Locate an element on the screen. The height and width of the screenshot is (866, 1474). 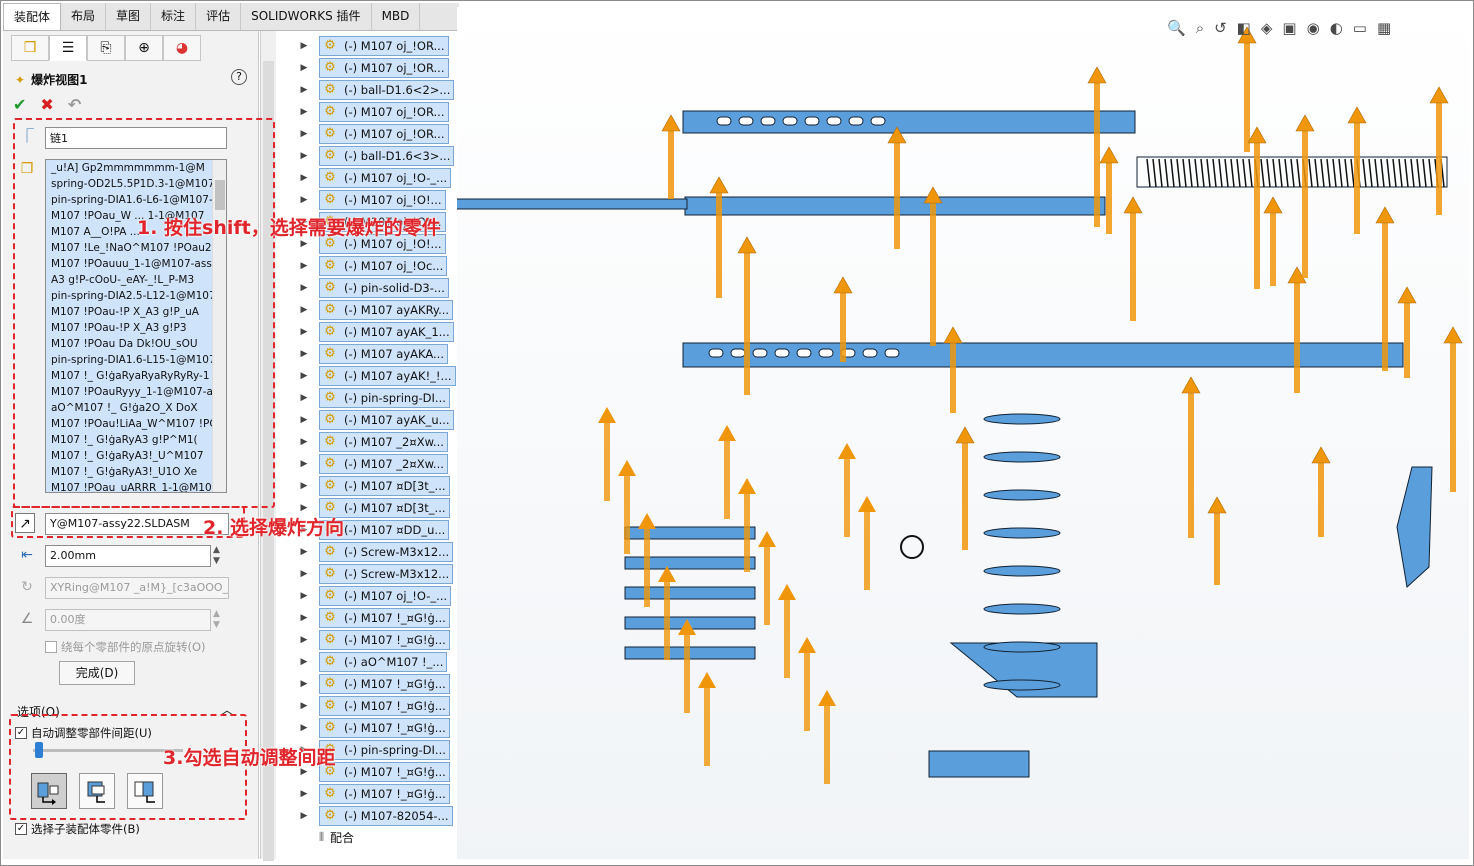
undo-button: ↶ is located at coordinates (74, 104).